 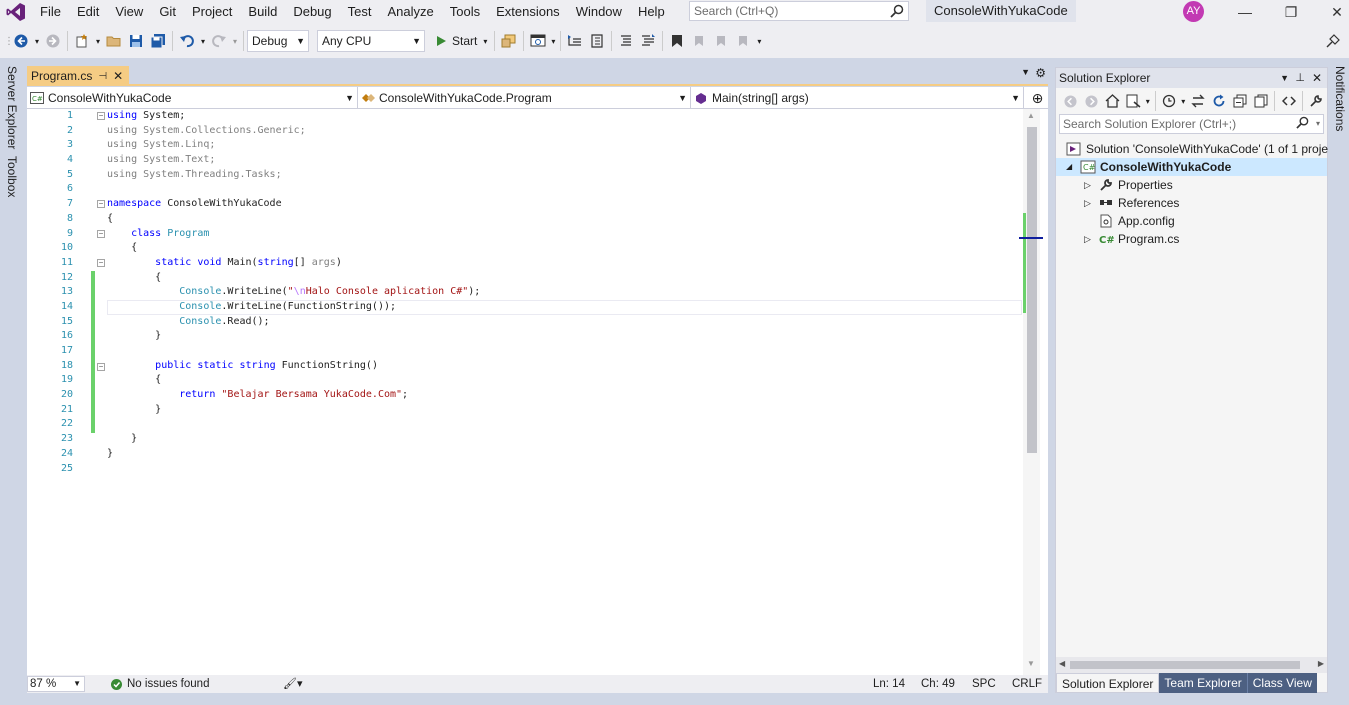 I want to click on tree-item-references: ▷ References, so click(x=1131, y=203).